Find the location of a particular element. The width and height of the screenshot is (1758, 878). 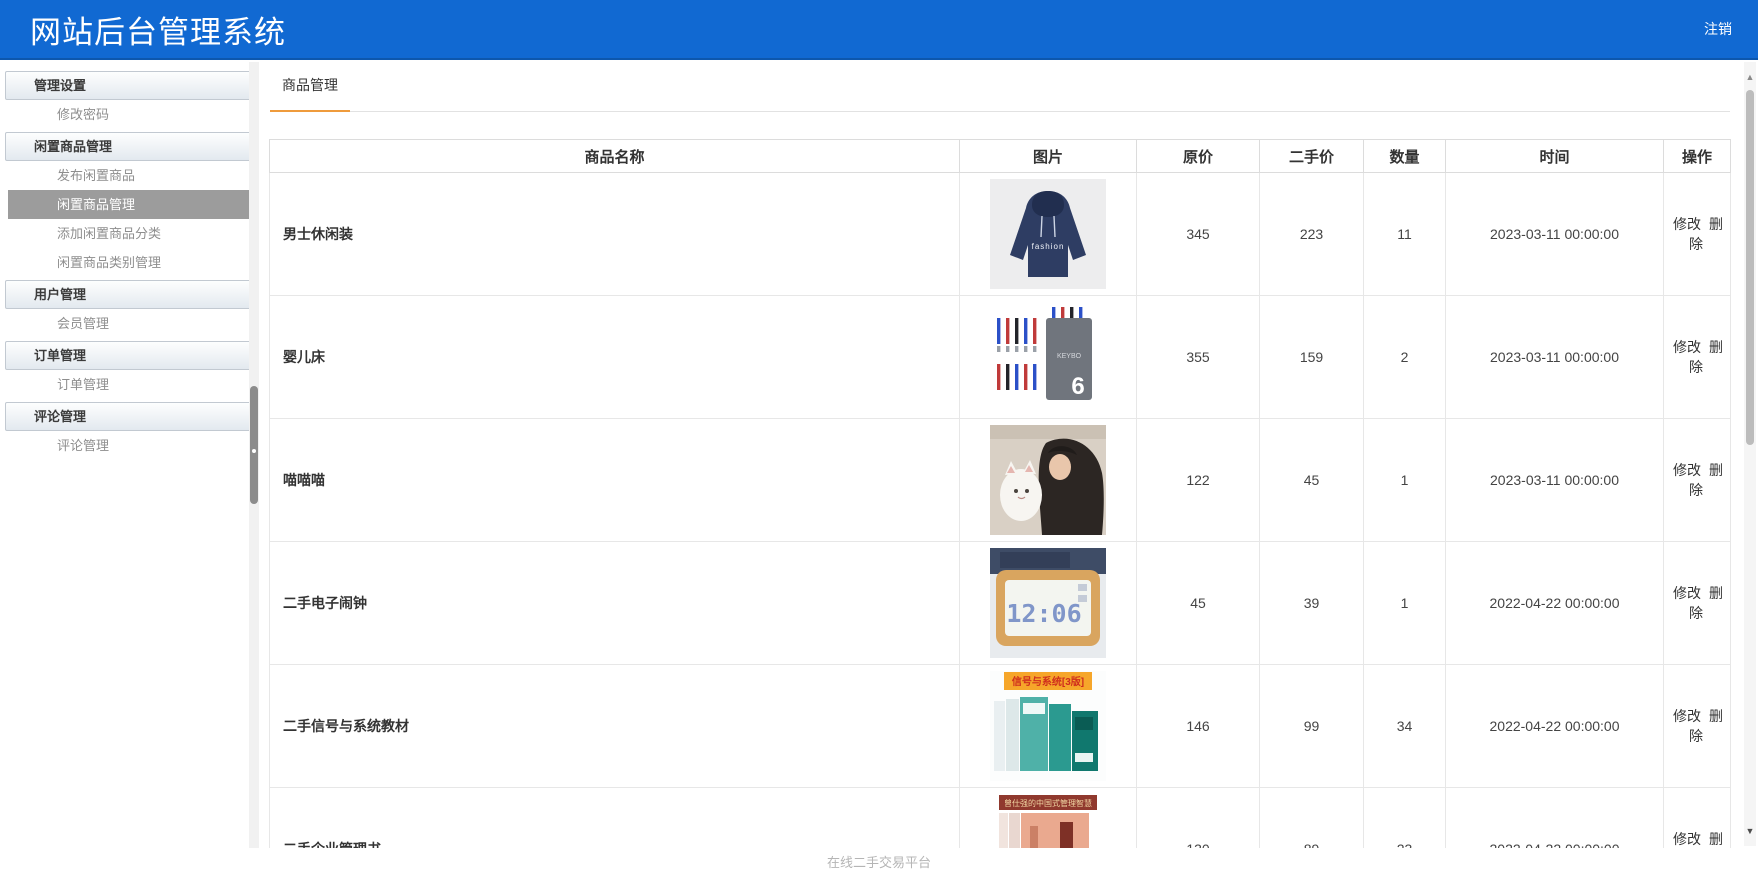

hoodie-image: fashion is located at coordinates (1048, 234).